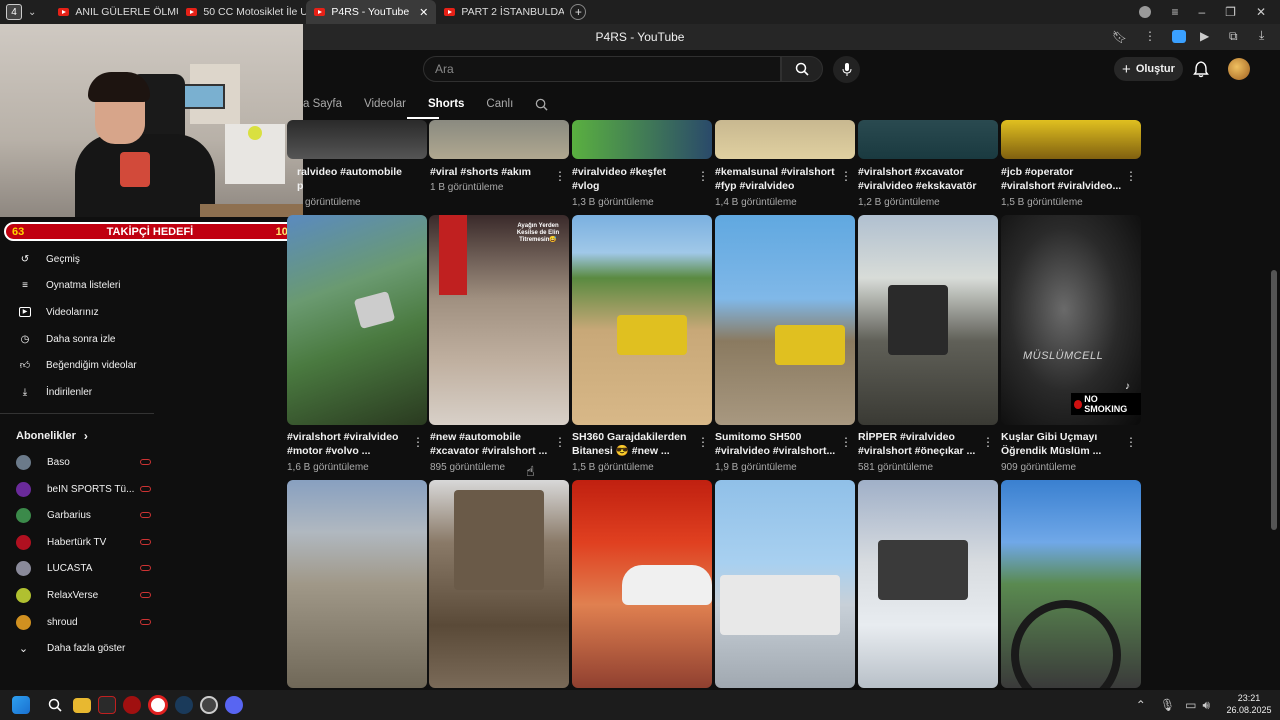  Describe the element at coordinates (1249, 704) in the screenshot. I see `taskbar-clock: 23:21 26.08.2025` at that location.